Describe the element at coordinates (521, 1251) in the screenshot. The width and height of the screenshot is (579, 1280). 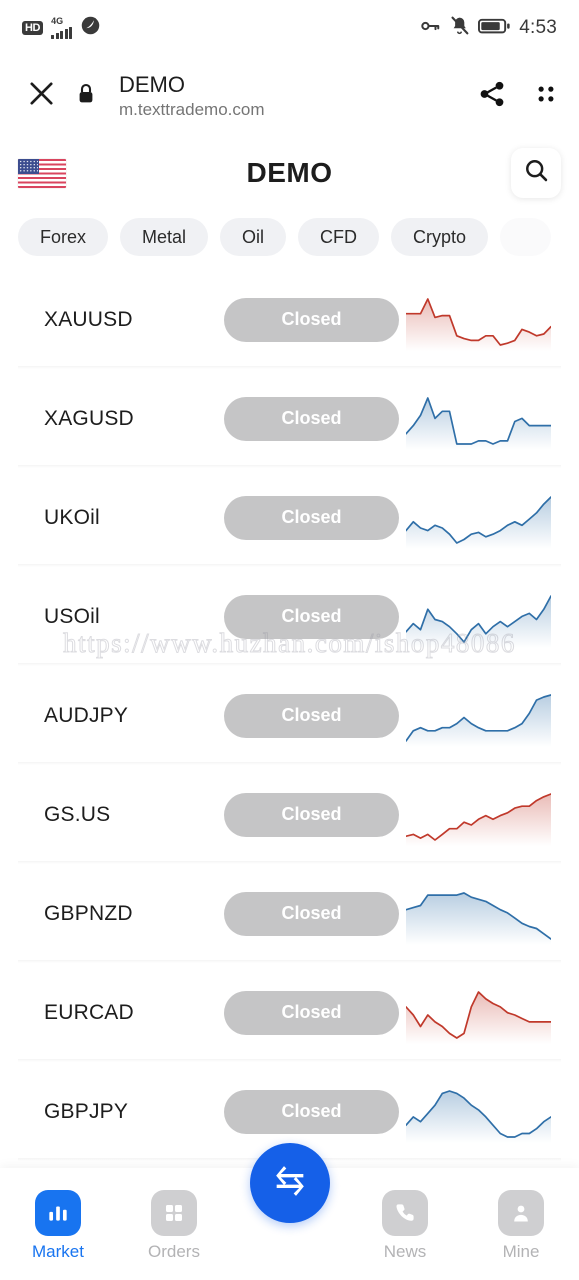
I see `nav-label-mine: Mine` at that location.